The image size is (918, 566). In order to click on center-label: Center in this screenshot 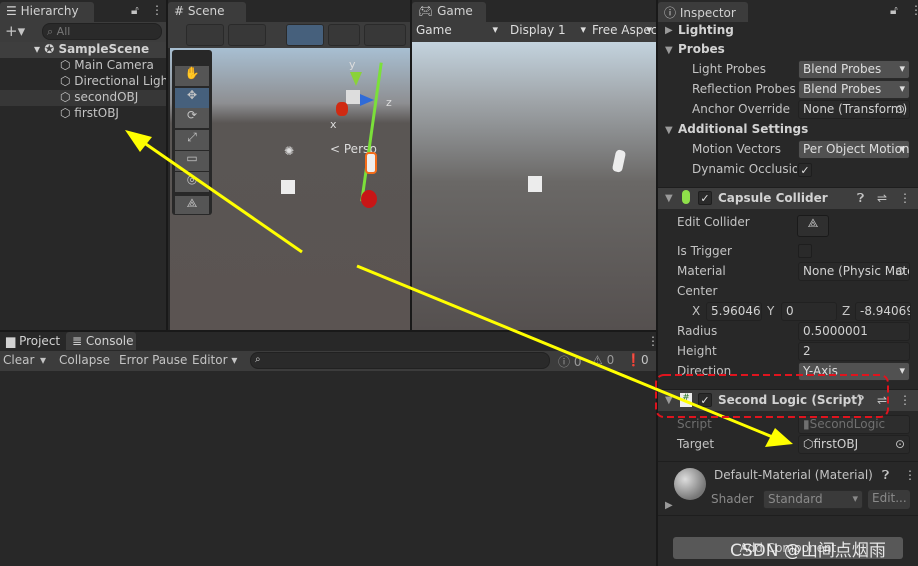, I will do `click(697, 291)`.